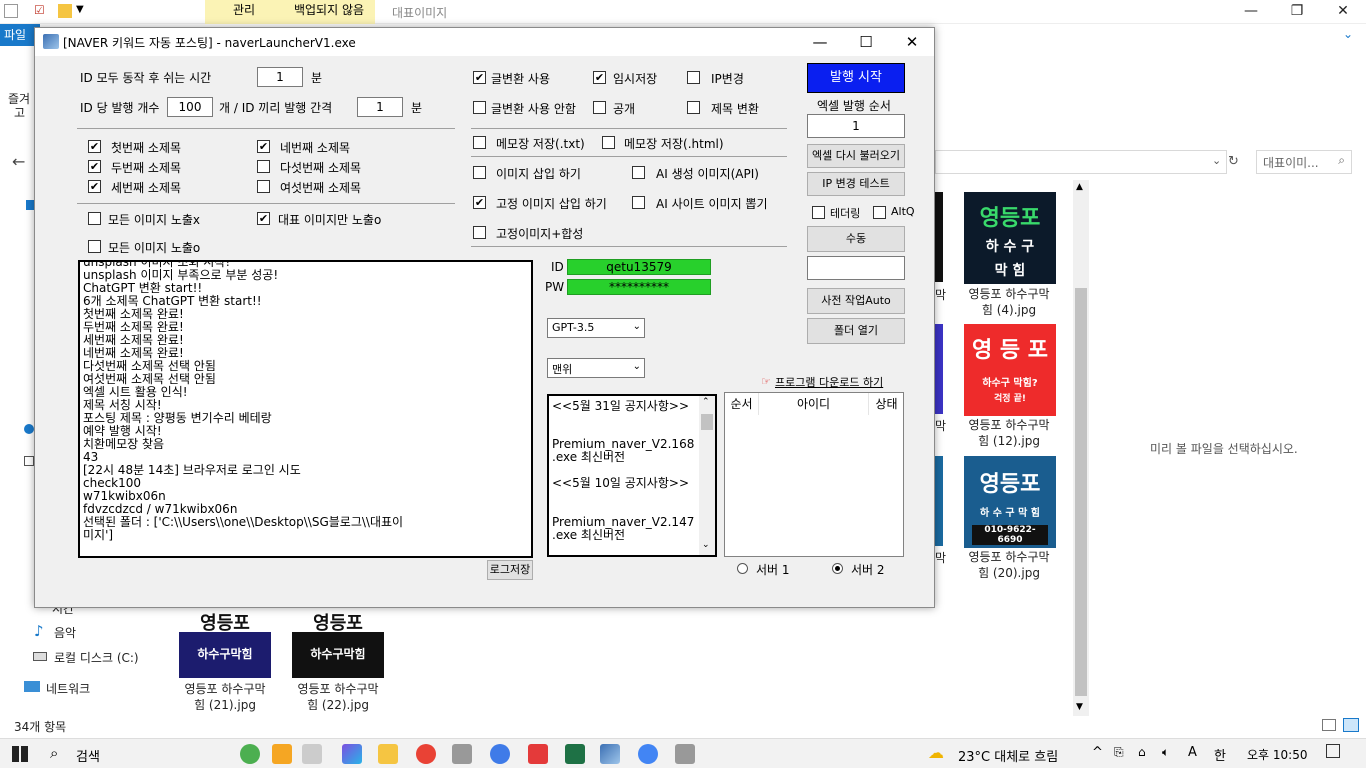 The width and height of the screenshot is (1366, 768). Describe the element at coordinates (312, 754) in the screenshot. I see `task-view-icon` at that location.